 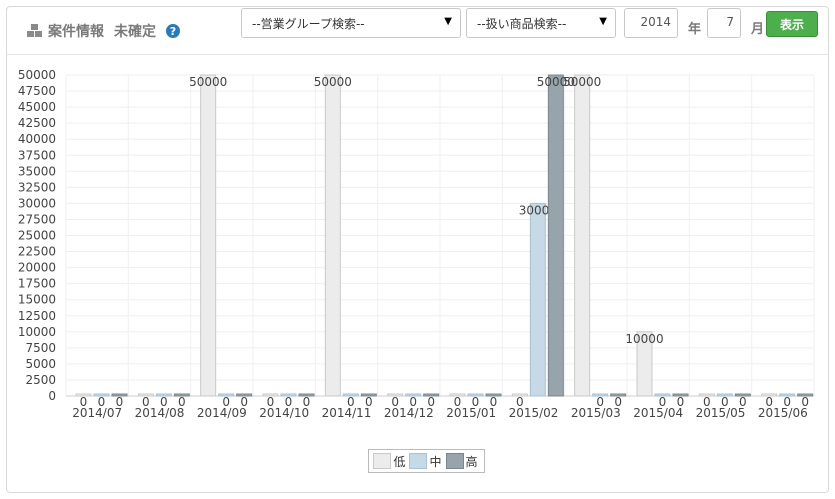 I want to click on legend-item: 低, so click(x=389, y=461).